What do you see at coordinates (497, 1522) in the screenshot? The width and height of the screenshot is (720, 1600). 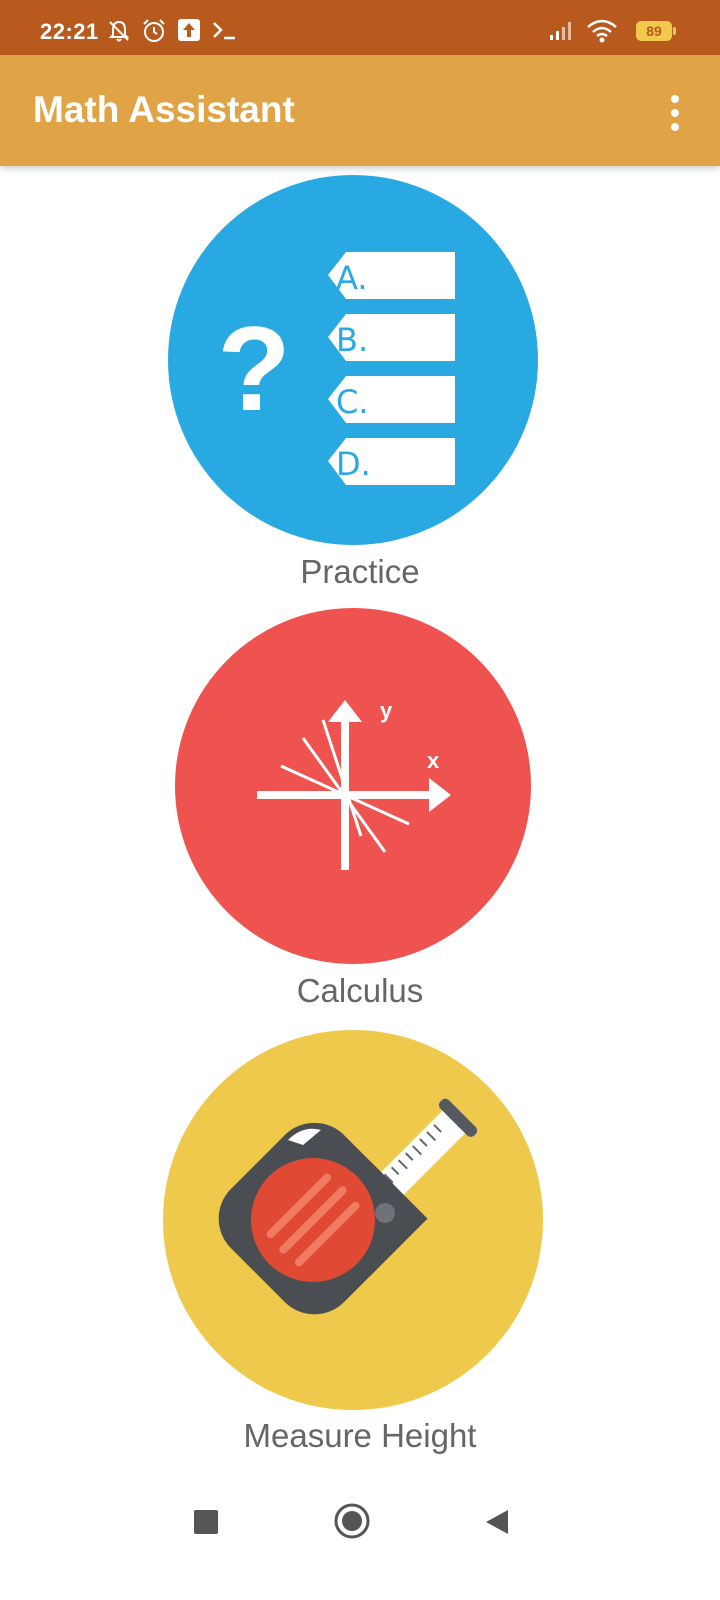 I see `back-triangle-icon` at bounding box center [497, 1522].